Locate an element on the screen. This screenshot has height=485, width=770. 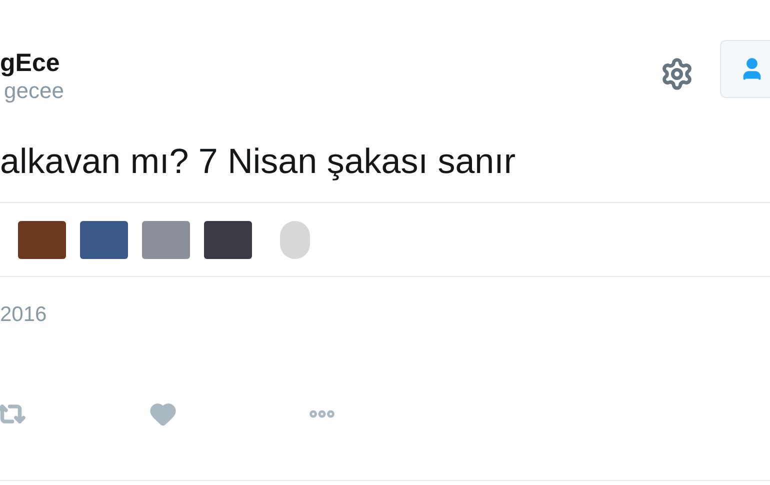
user-handle: gecee is located at coordinates (34, 91).